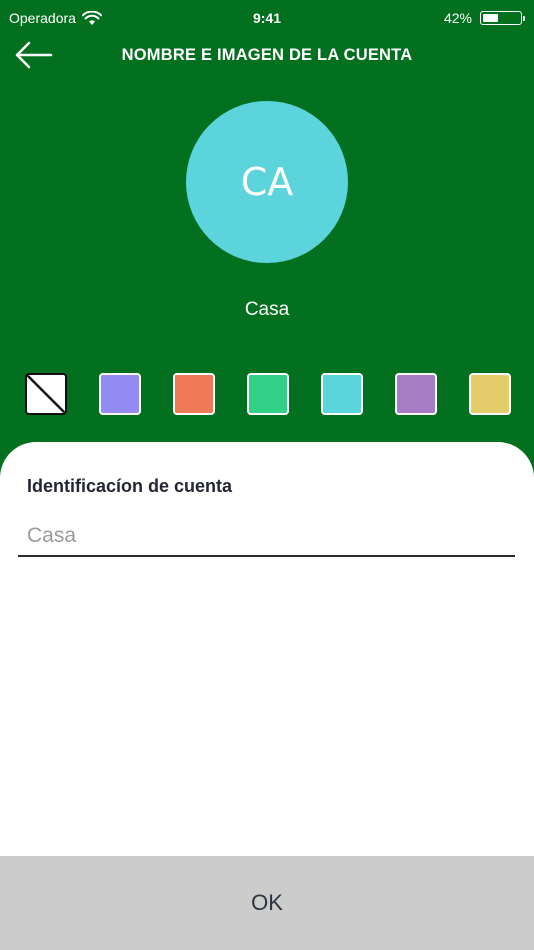  I want to click on account-id-input, so click(266, 537).